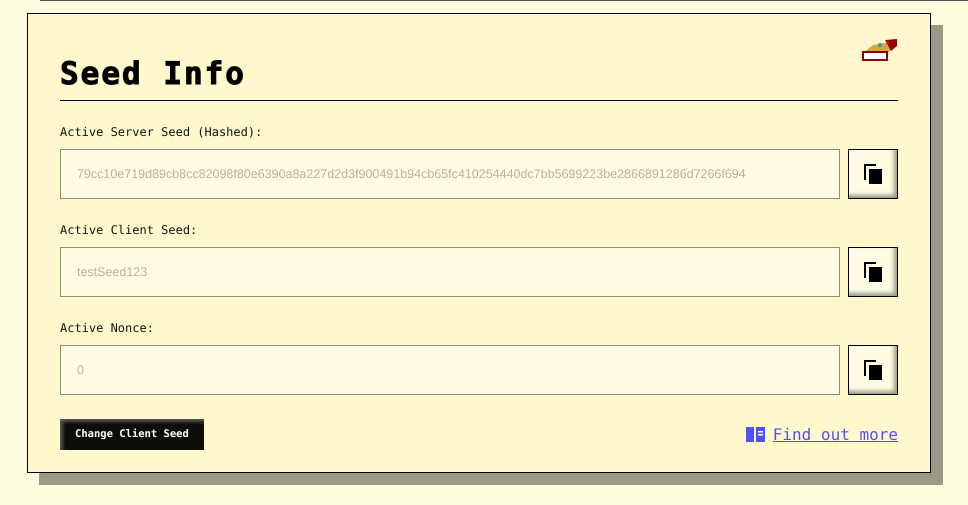 The image size is (968, 505). What do you see at coordinates (450, 272) in the screenshot?
I see `input-field: testSeed123` at bounding box center [450, 272].